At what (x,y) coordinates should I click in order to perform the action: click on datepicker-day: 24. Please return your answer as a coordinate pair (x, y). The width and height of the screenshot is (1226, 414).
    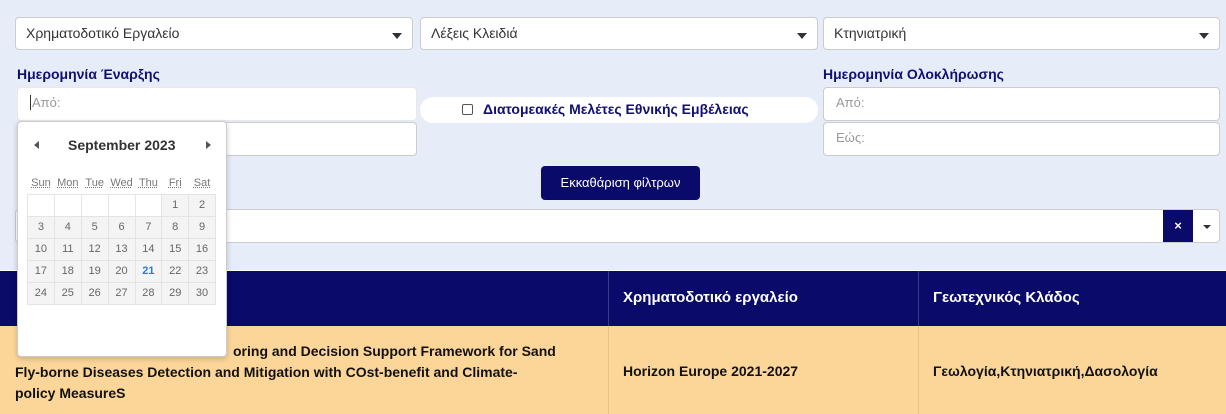
    Looking at the image, I should click on (41, 293).